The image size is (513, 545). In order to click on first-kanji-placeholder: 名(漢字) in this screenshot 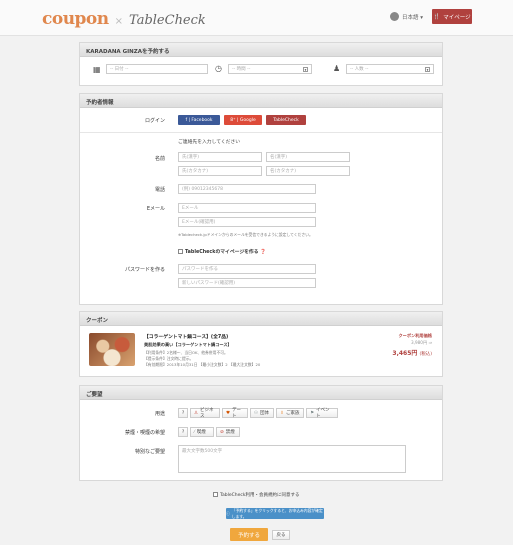, I will do `click(279, 157)`.